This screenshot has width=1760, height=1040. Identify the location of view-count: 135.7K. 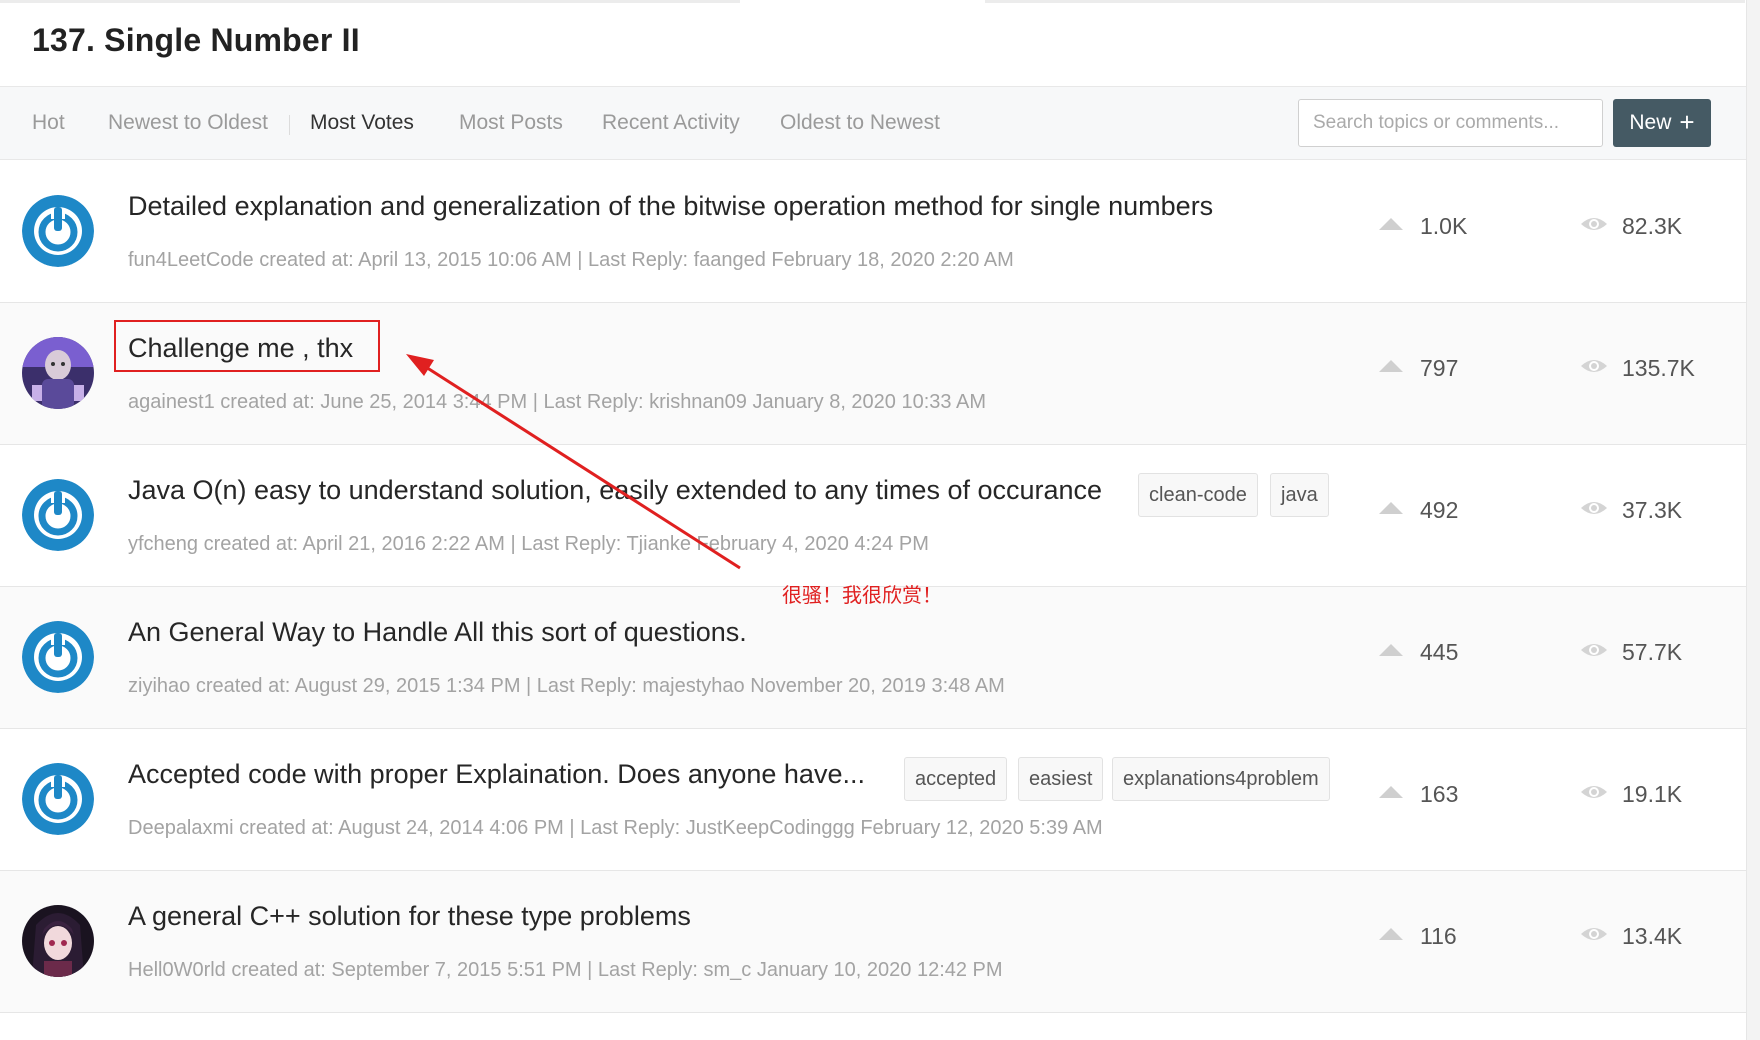
(1637, 368).